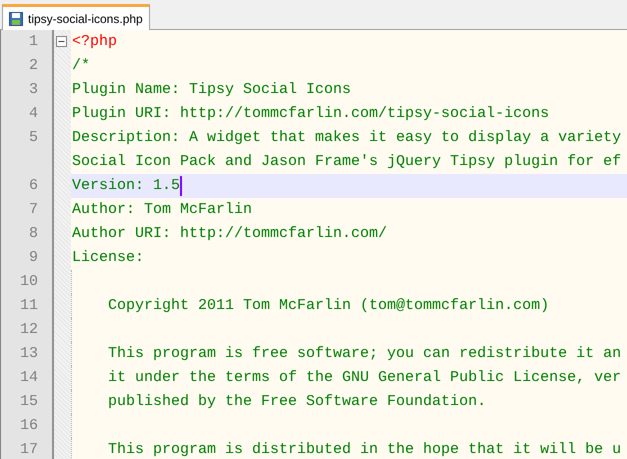 This screenshot has height=459, width=627. I want to click on line-number: 2, so click(33, 65).